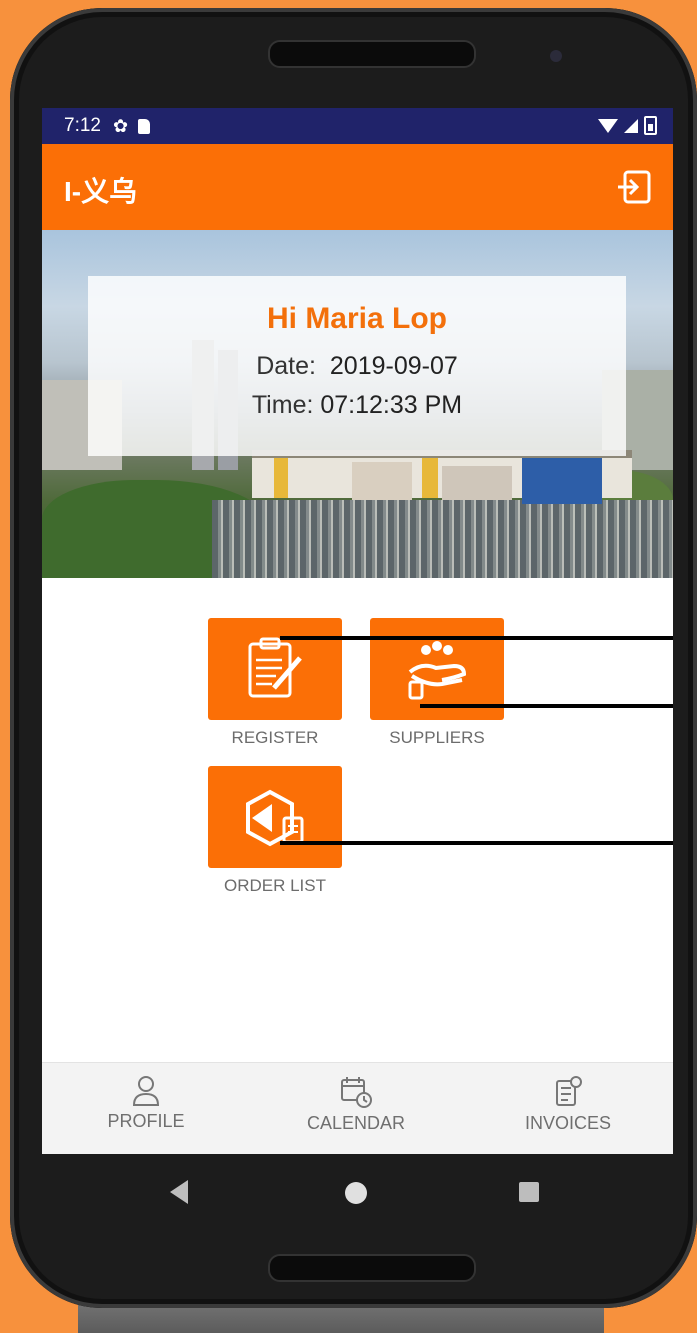 The height and width of the screenshot is (1333, 697). What do you see at coordinates (437, 670) in the screenshot?
I see `handshake-icon` at bounding box center [437, 670].